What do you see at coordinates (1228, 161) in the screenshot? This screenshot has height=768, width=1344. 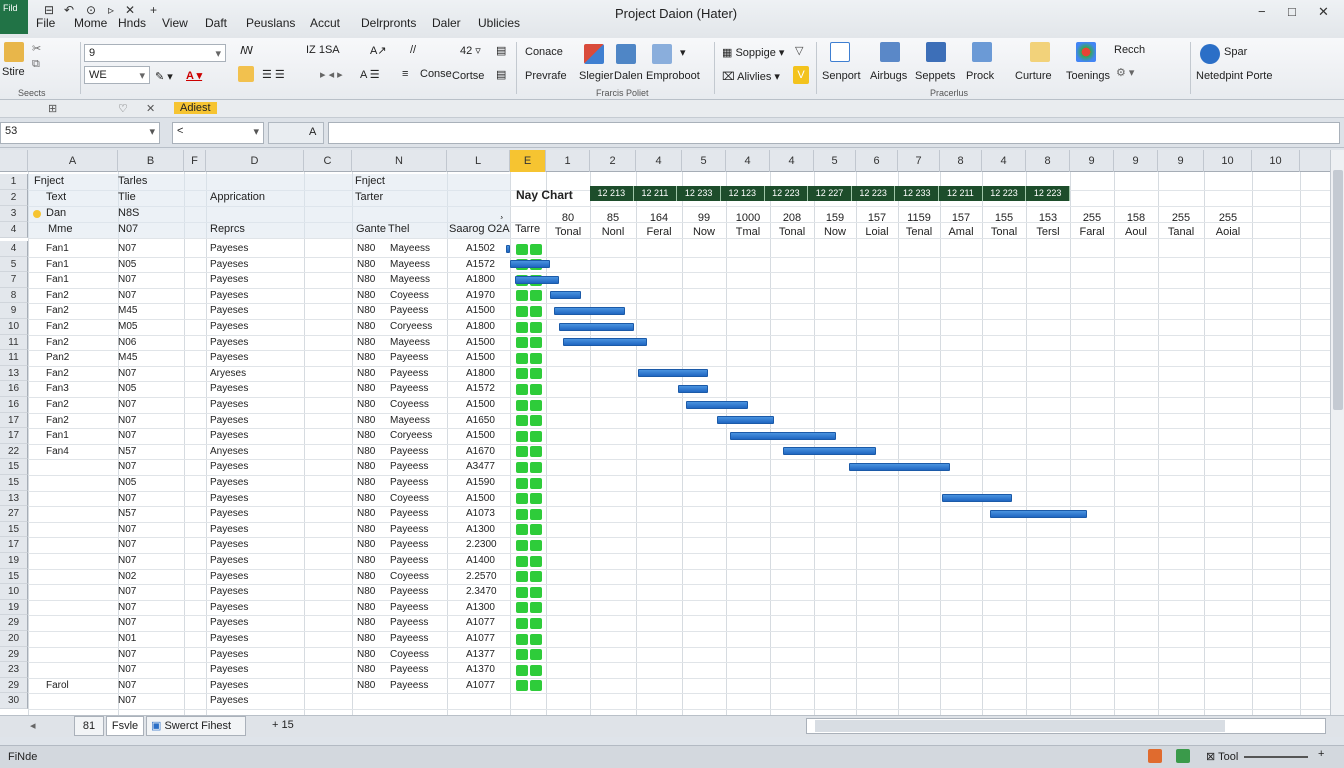 I see `column-header-24: 10` at bounding box center [1228, 161].